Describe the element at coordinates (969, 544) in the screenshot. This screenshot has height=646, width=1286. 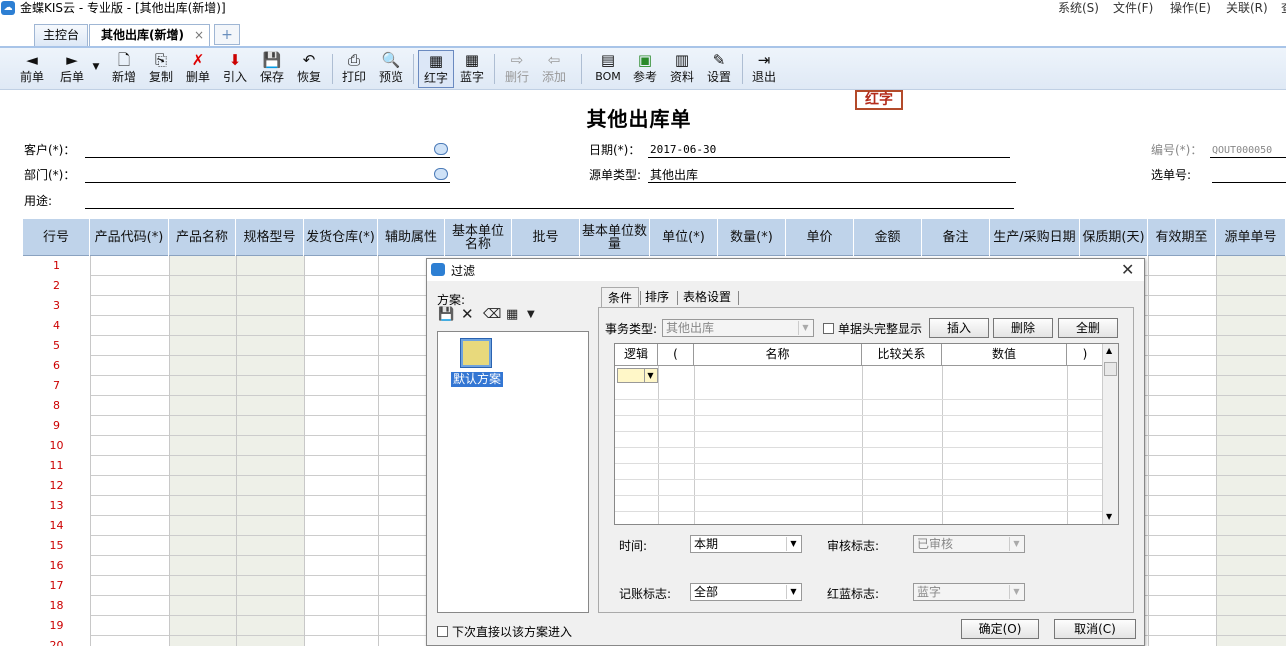
I see `audit-select: 已审核 ▼` at that location.